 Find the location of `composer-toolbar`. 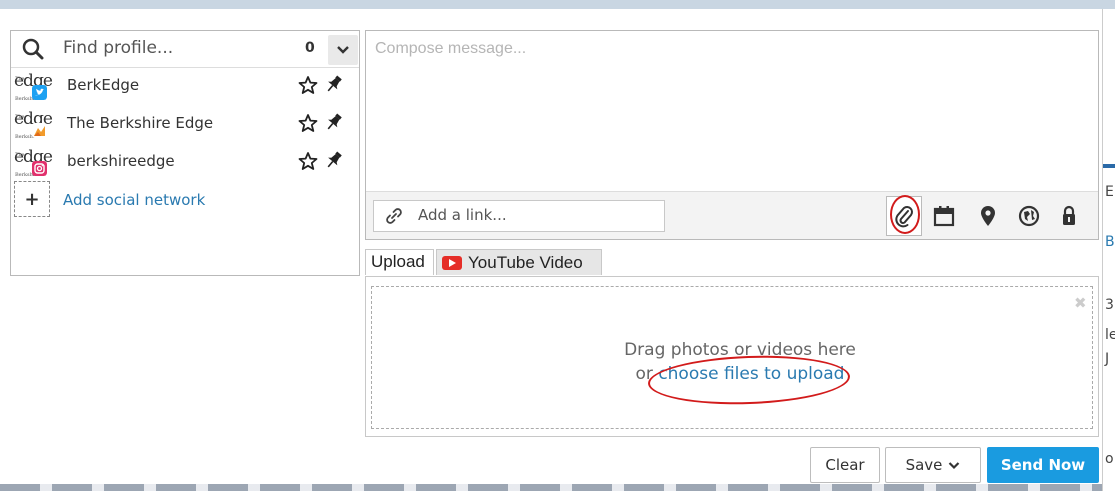

composer-toolbar is located at coordinates (732, 215).